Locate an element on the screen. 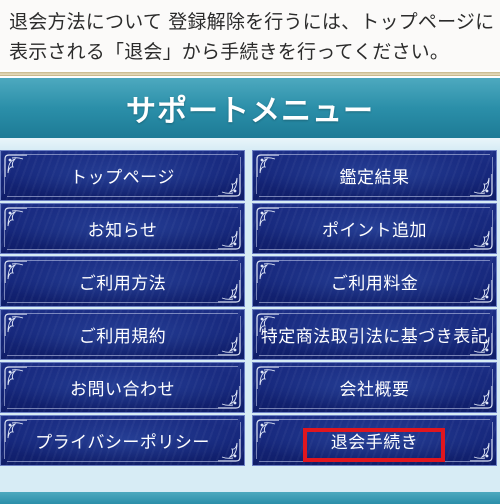 The height and width of the screenshot is (504, 500). fortune-result-button: 鑑定結果 is located at coordinates (374, 175).